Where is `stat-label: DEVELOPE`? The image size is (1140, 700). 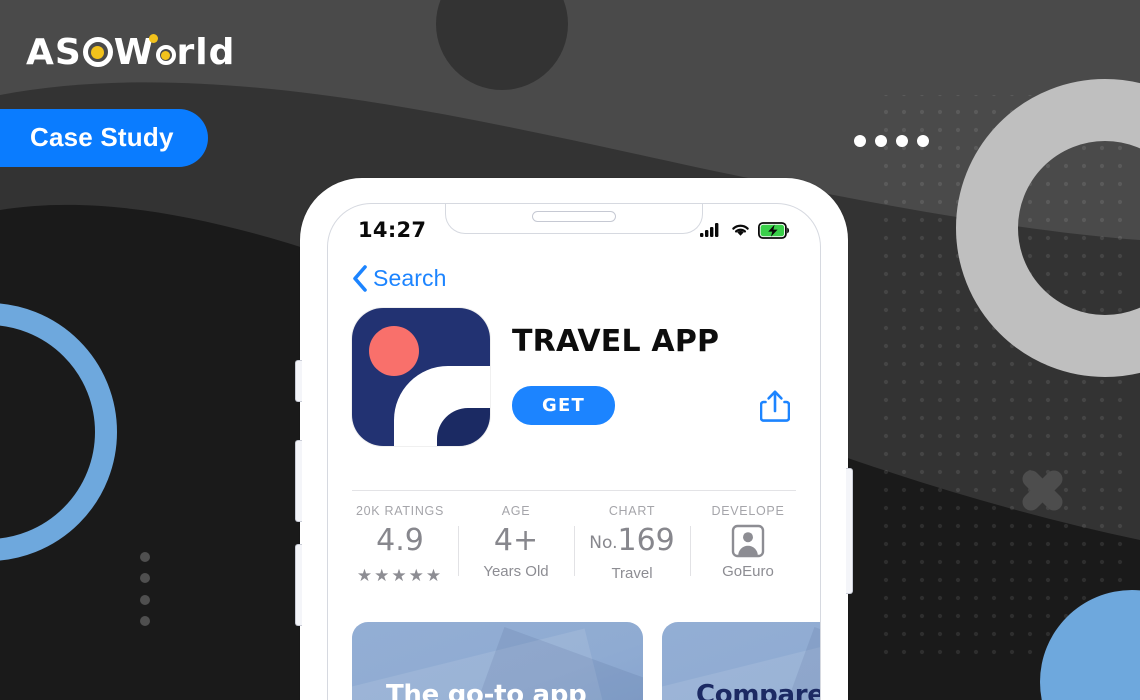 stat-label: DEVELOPE is located at coordinates (748, 511).